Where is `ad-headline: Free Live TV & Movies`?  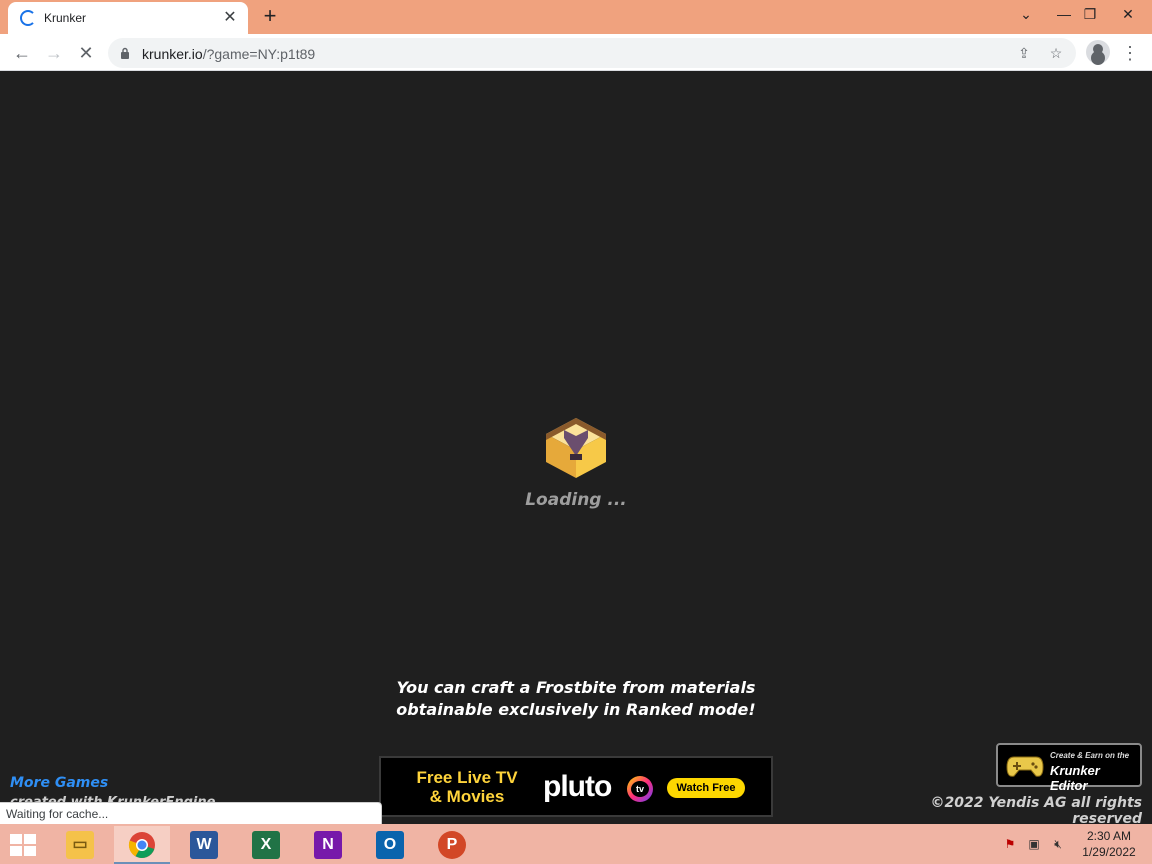 ad-headline: Free Live TV & Movies is located at coordinates (467, 787).